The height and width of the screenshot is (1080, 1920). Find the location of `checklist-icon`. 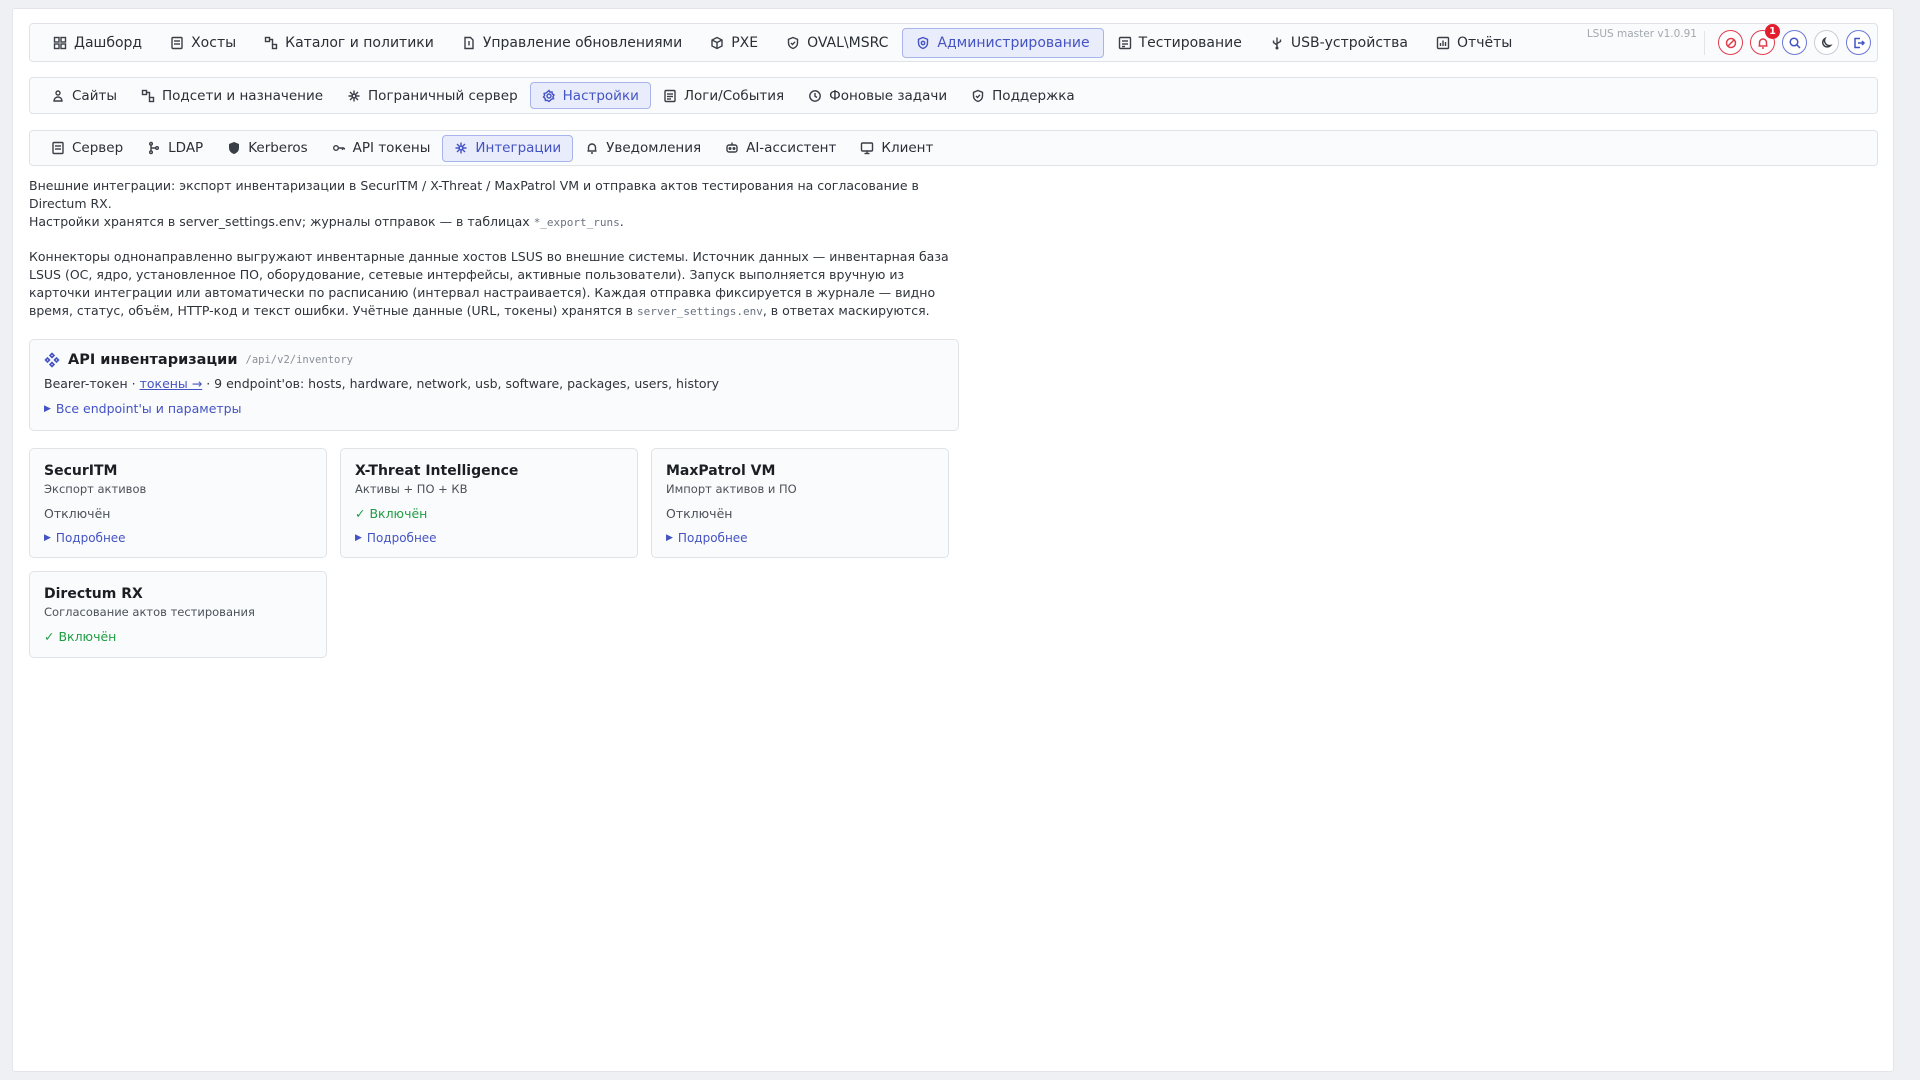

checklist-icon is located at coordinates (1124, 42).